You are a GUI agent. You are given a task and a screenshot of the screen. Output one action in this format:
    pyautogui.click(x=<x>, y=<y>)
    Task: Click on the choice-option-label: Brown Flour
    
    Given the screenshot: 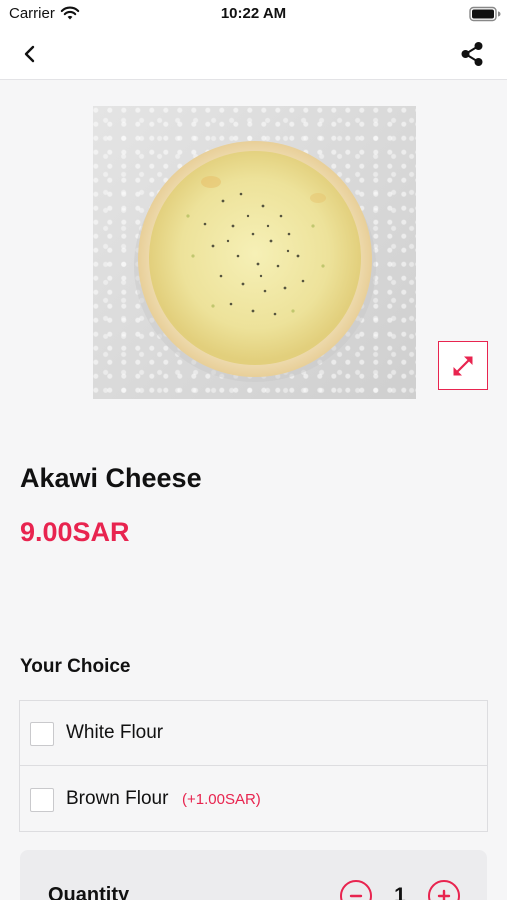 What is the action you would take?
    pyautogui.click(x=117, y=798)
    